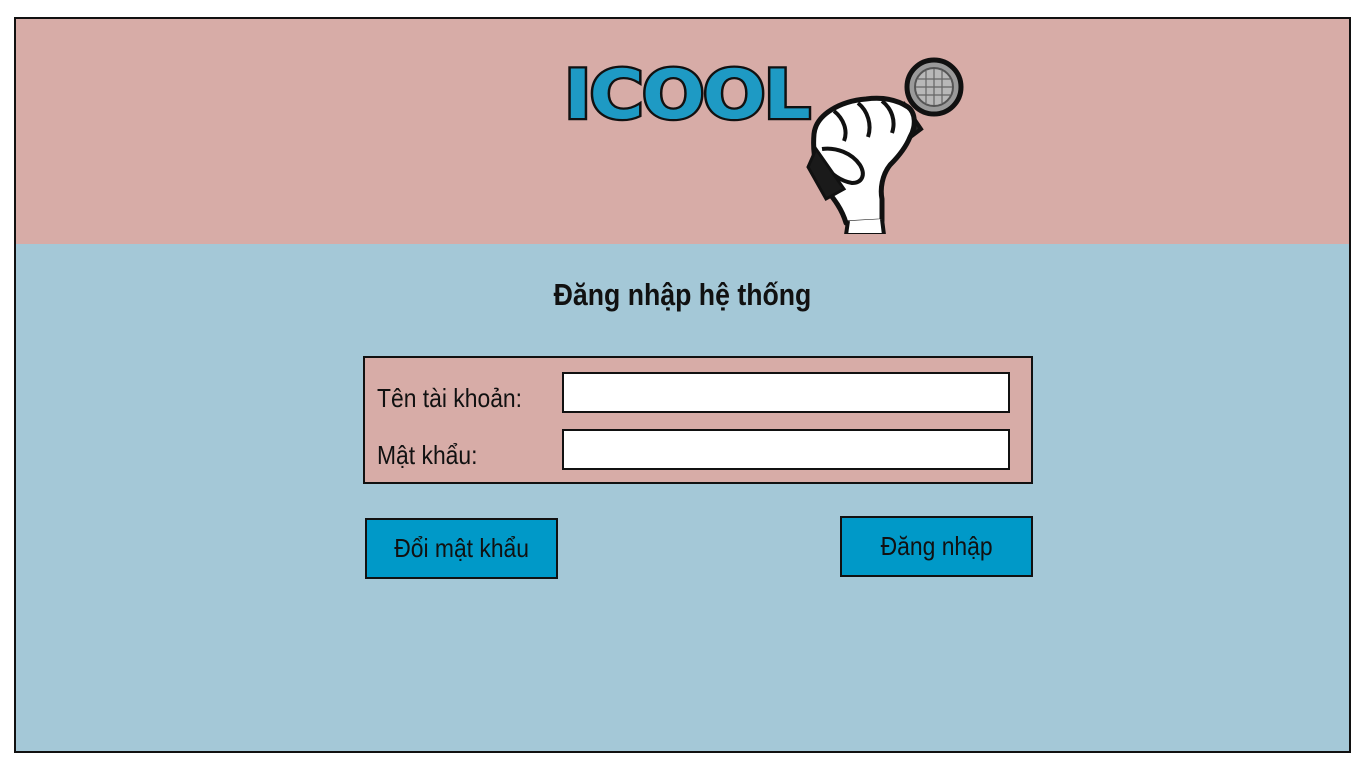 This screenshot has width=1366, height=768. What do you see at coordinates (682, 294) in the screenshot?
I see `page-title: Đăng nhập hệ thống` at bounding box center [682, 294].